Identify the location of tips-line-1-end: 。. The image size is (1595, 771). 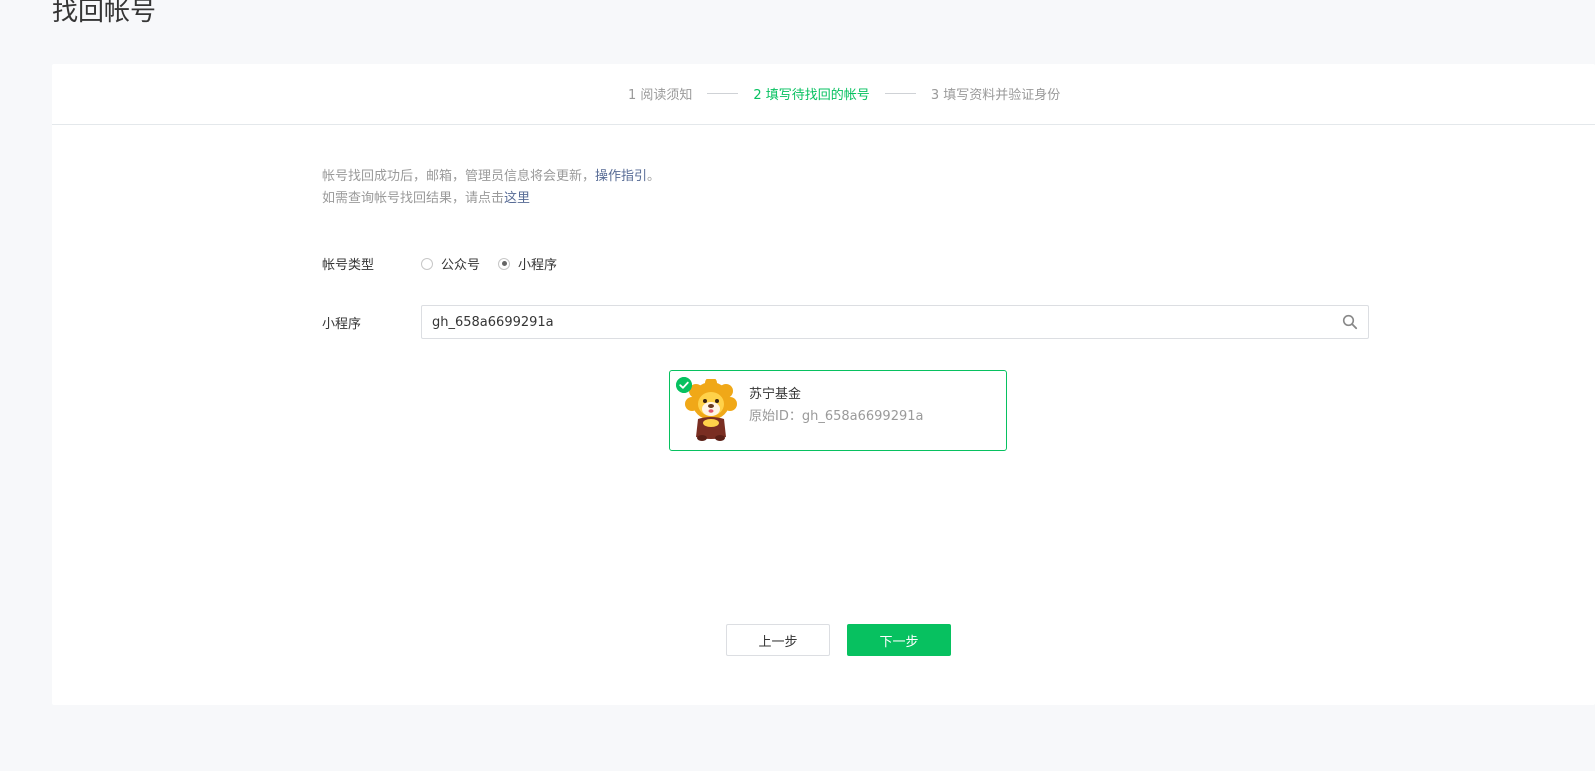
(654, 176).